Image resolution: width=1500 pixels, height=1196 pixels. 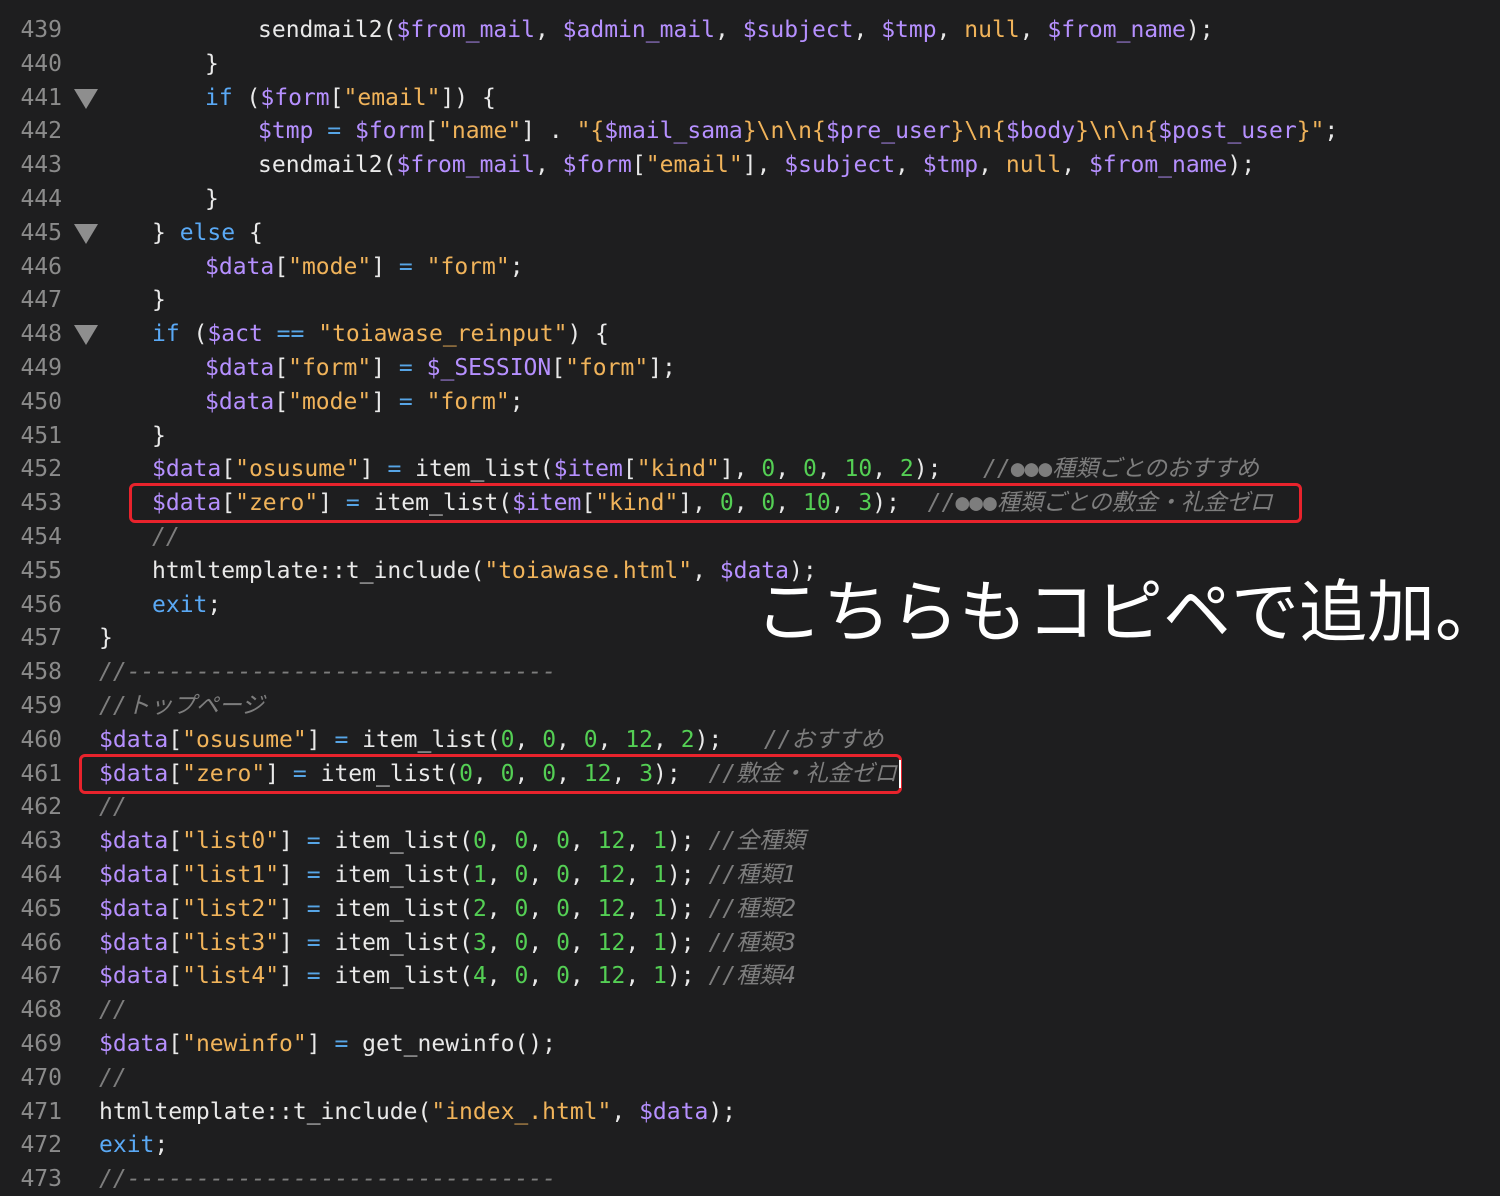 I want to click on code-line: 472 exit;, so click(x=750, y=1145).